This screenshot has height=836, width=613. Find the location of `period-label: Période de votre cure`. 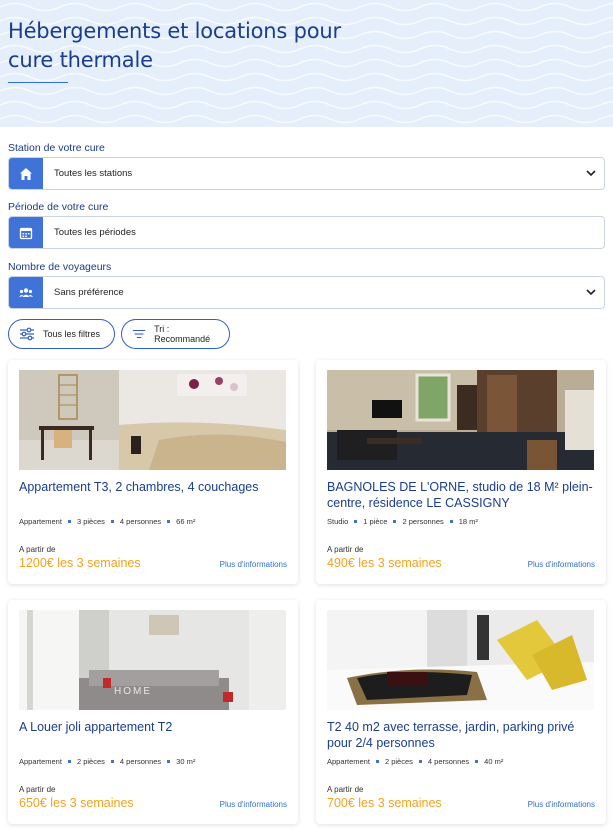

period-label: Période de votre cure is located at coordinates (58, 207).